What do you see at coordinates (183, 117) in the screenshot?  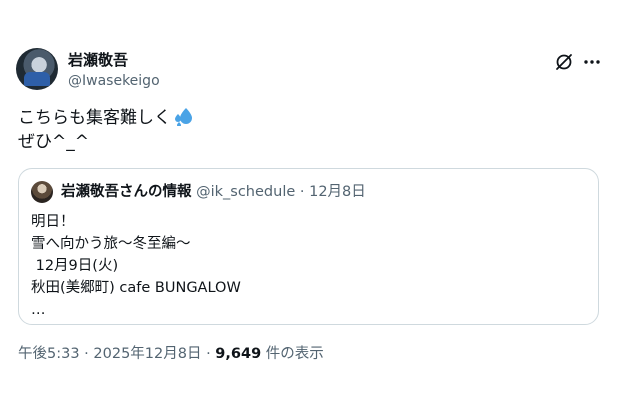 I see `sweat-droplets-icon` at bounding box center [183, 117].